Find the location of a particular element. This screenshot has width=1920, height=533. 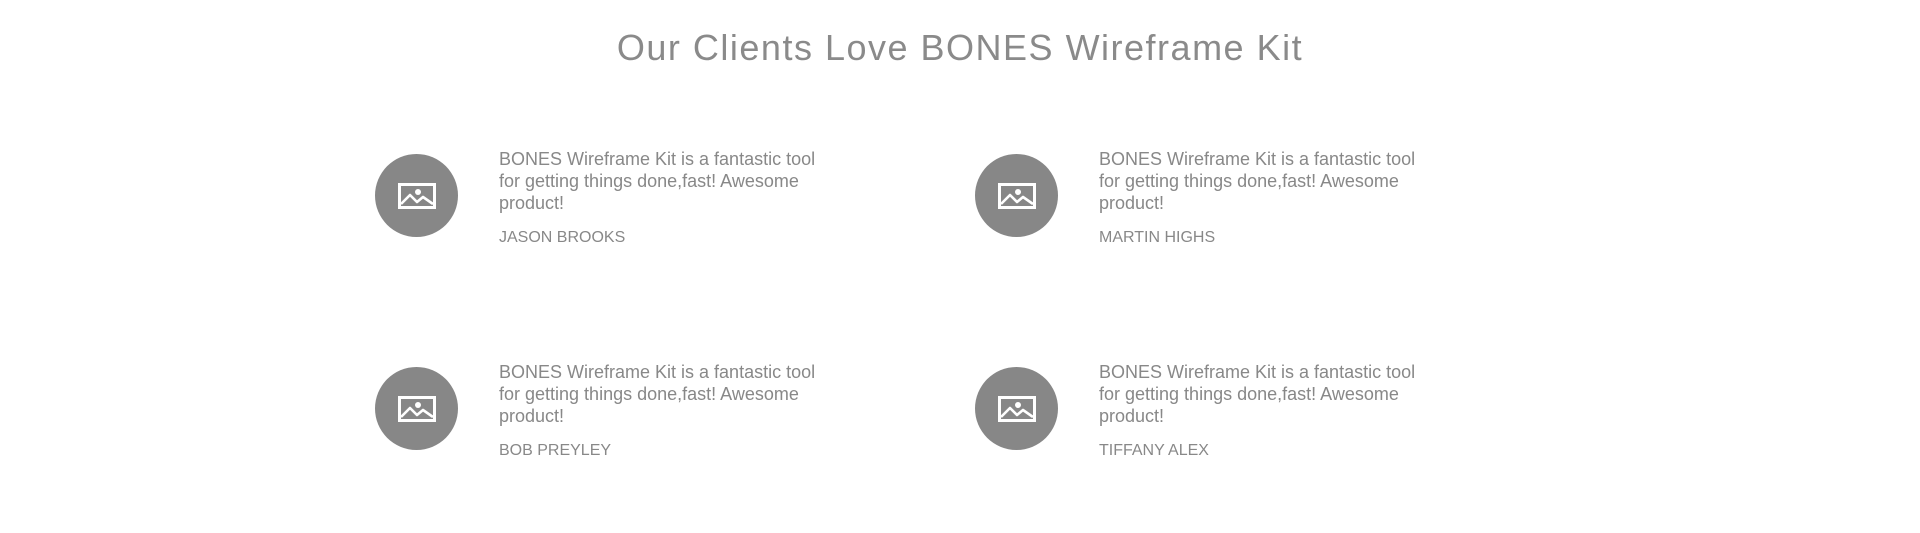

testimonial-author: MARTIN HIGHS is located at coordinates (1157, 237).